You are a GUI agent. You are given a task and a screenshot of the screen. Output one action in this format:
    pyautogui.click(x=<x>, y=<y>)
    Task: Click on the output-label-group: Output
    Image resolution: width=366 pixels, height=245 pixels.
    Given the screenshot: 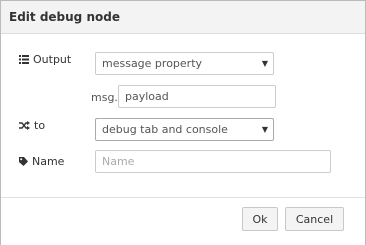 What is the action you would take?
    pyautogui.click(x=45, y=59)
    